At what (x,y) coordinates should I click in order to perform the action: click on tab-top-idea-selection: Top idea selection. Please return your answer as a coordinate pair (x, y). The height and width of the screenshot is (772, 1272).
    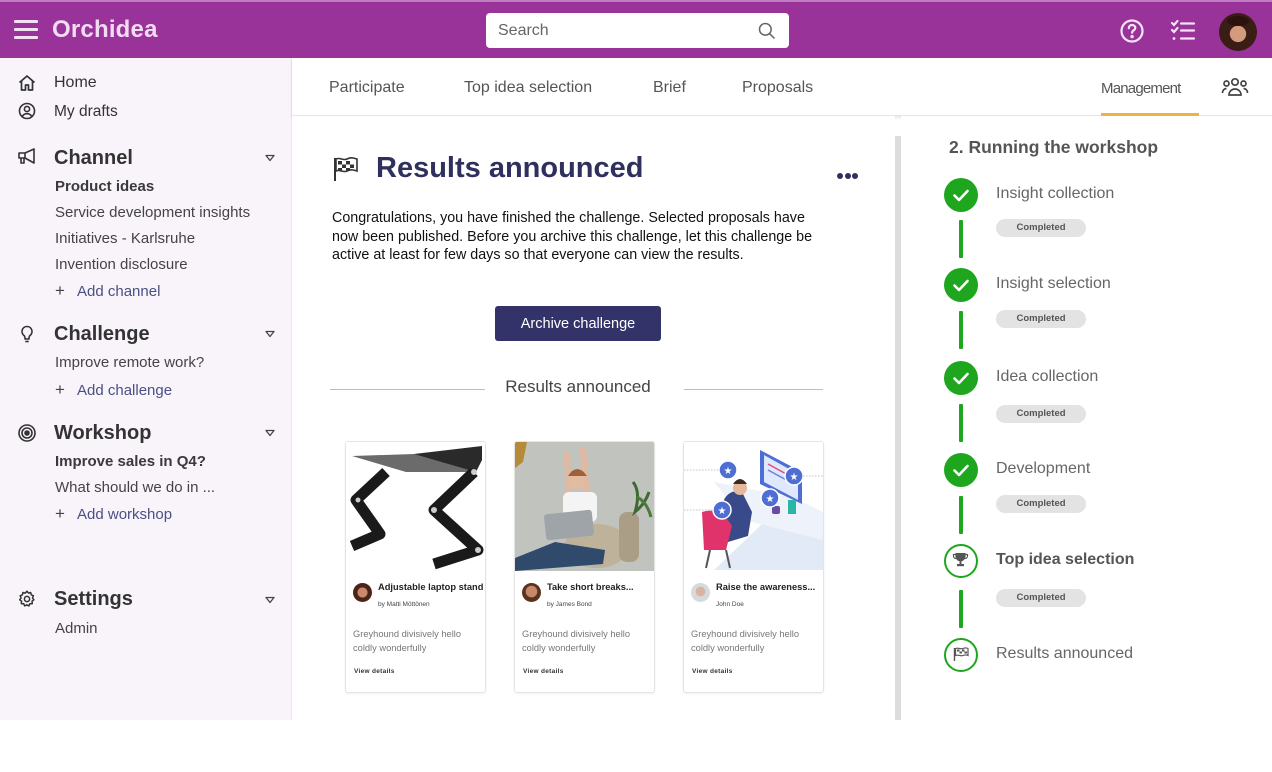
    Looking at the image, I should click on (528, 88).